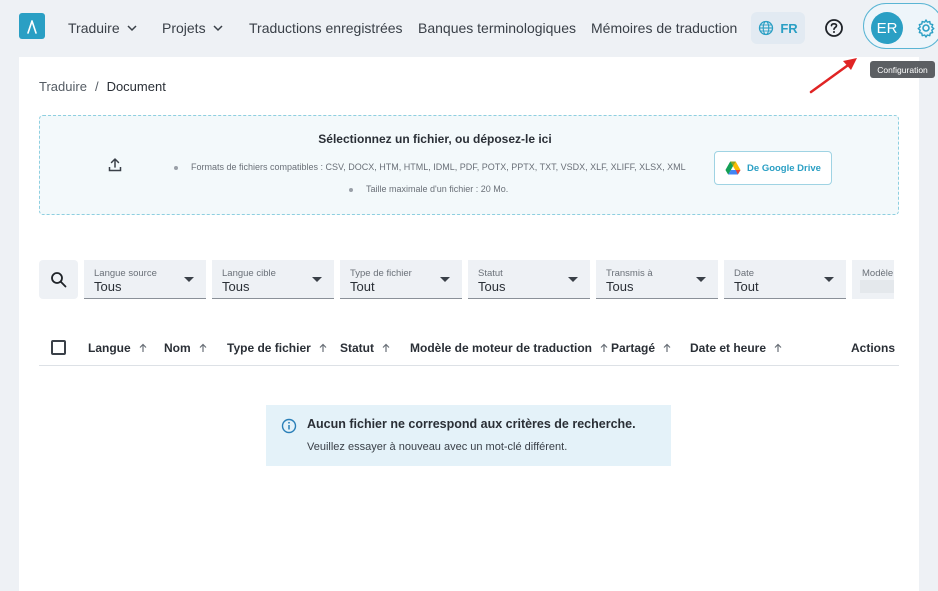 This screenshot has height=591, width=938. I want to click on nav-item-label: Traductions enregistrées, so click(326, 28).